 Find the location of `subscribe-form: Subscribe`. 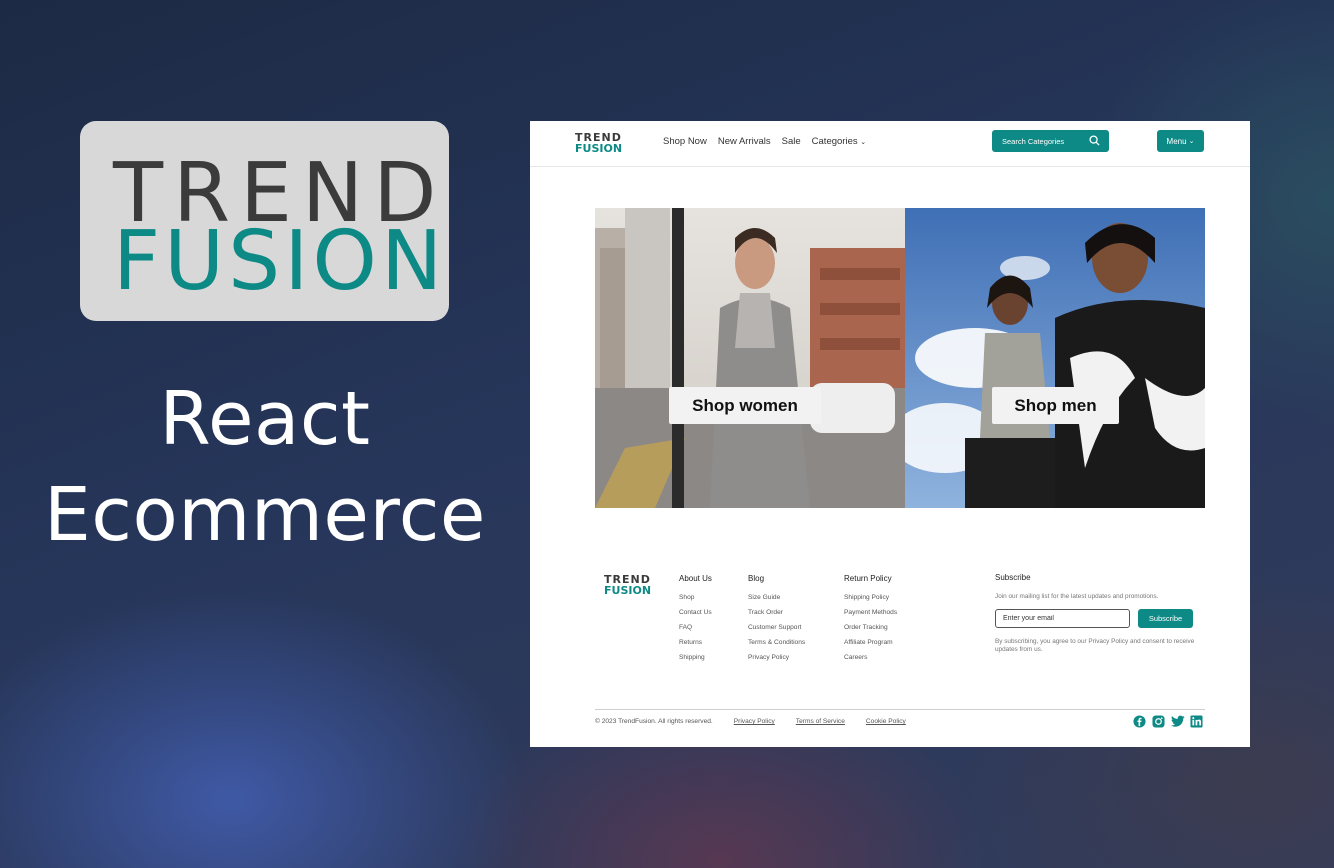

subscribe-form: Subscribe is located at coordinates (1100, 618).